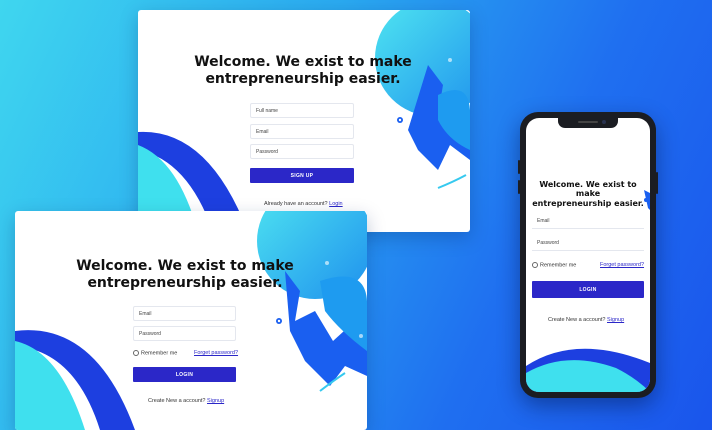  What do you see at coordinates (548, 243) in the screenshot?
I see `phone-password-placeholder: Password` at bounding box center [548, 243].